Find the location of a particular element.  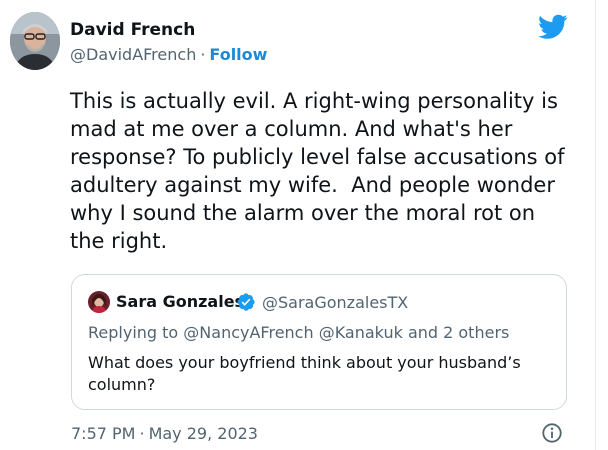

quoted-author-avatar is located at coordinates (99, 302).